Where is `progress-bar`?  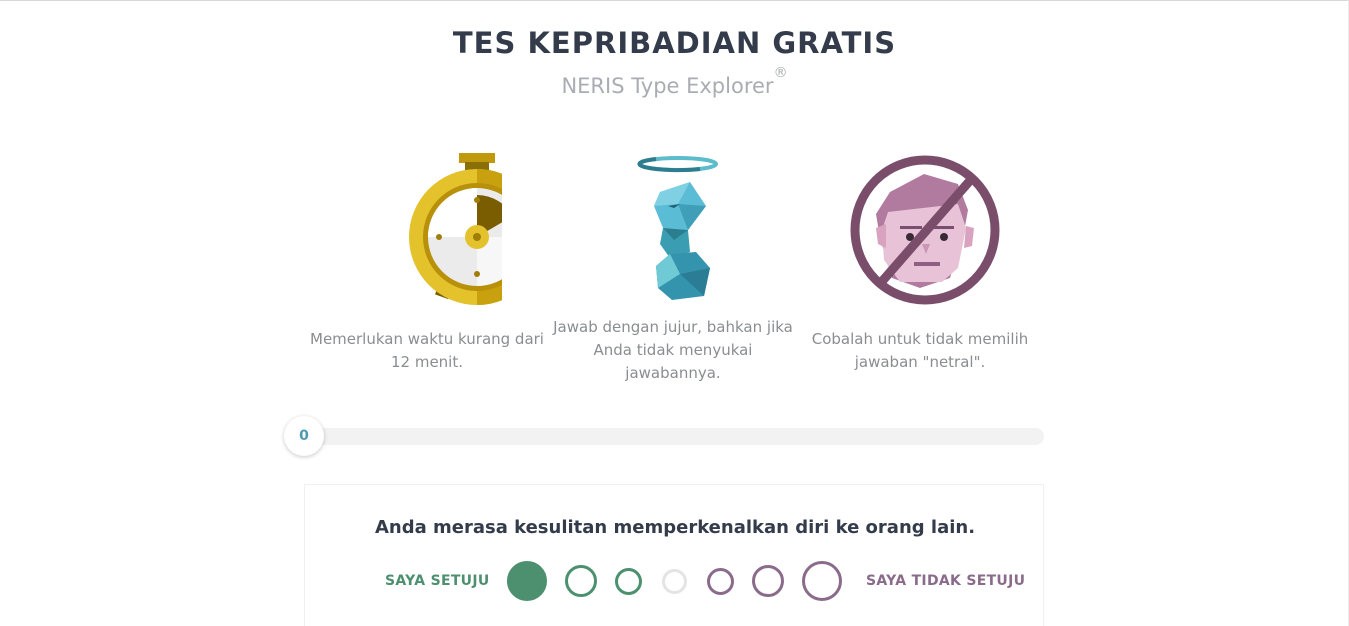
progress-bar is located at coordinates (673, 436).